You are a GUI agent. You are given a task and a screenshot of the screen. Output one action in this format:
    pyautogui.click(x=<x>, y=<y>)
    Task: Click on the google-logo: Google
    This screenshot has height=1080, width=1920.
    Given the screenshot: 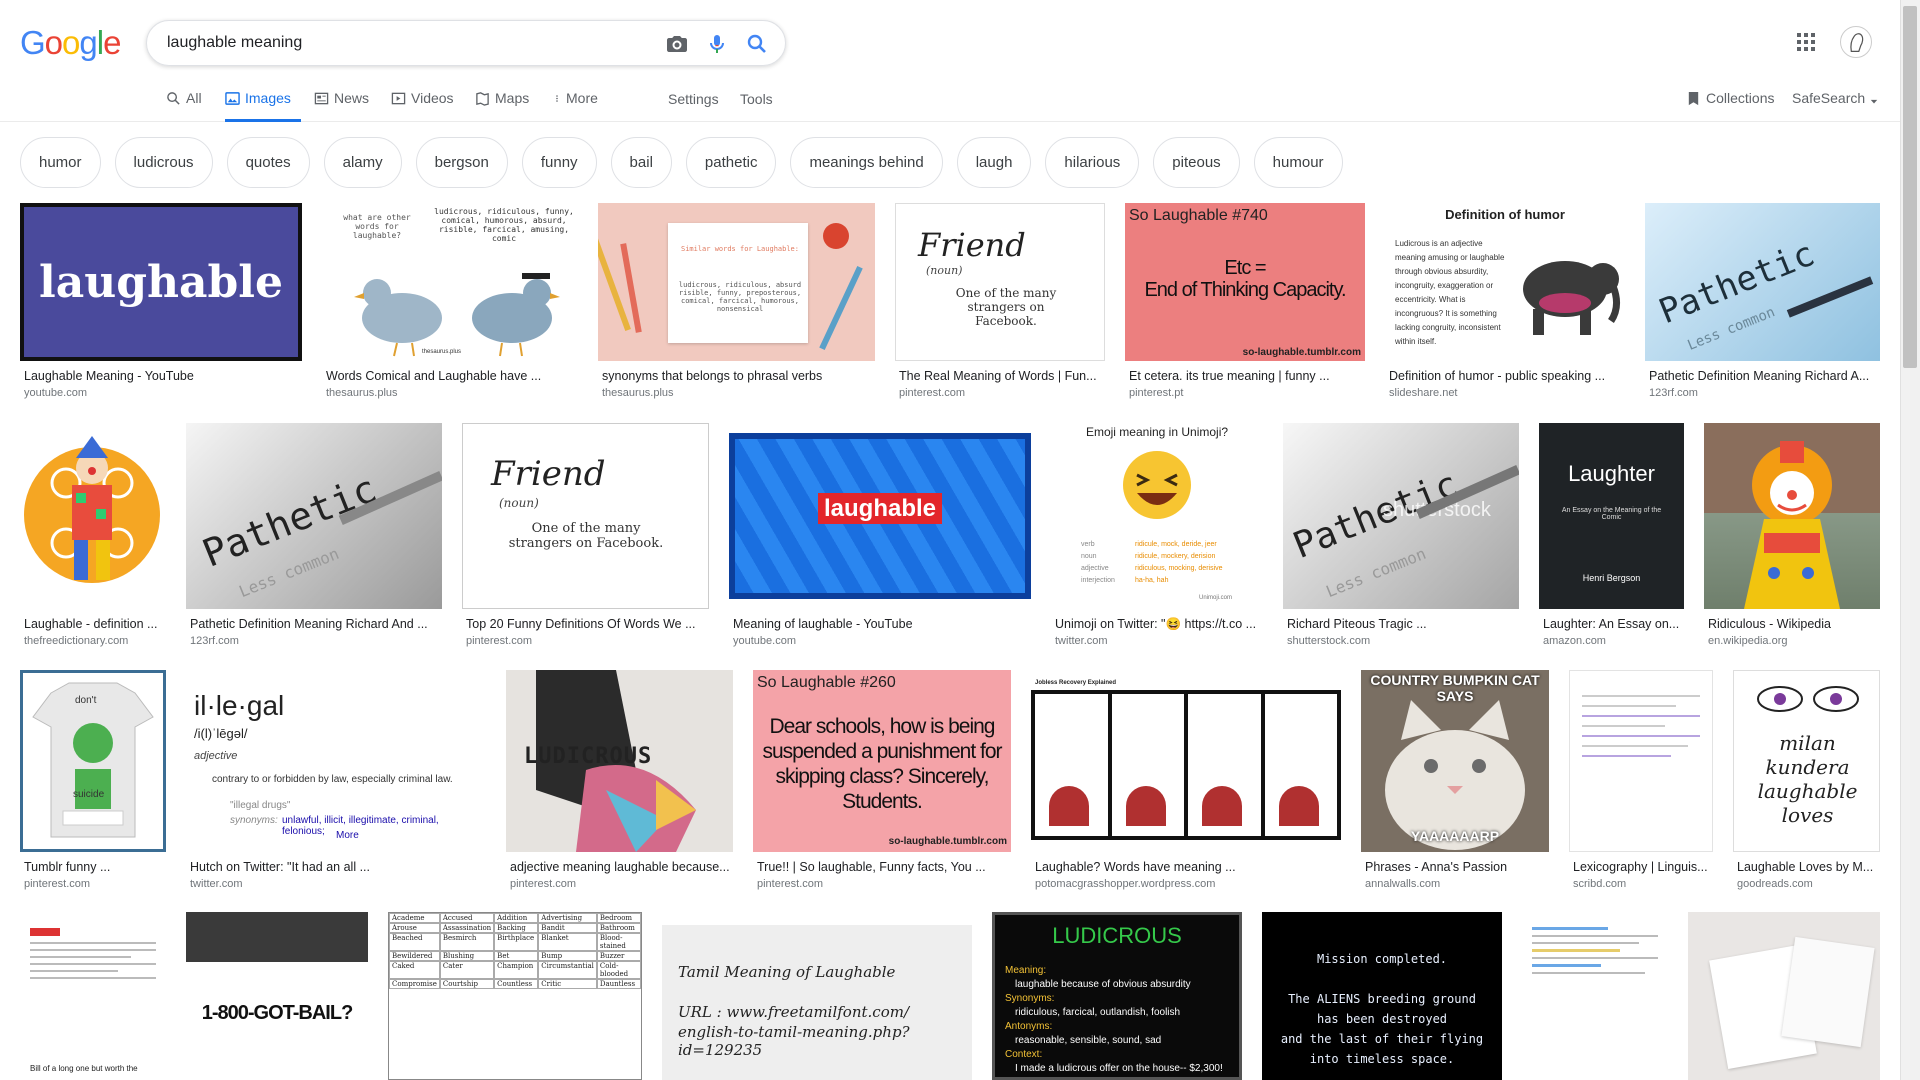 What is the action you would take?
    pyautogui.click(x=70, y=43)
    